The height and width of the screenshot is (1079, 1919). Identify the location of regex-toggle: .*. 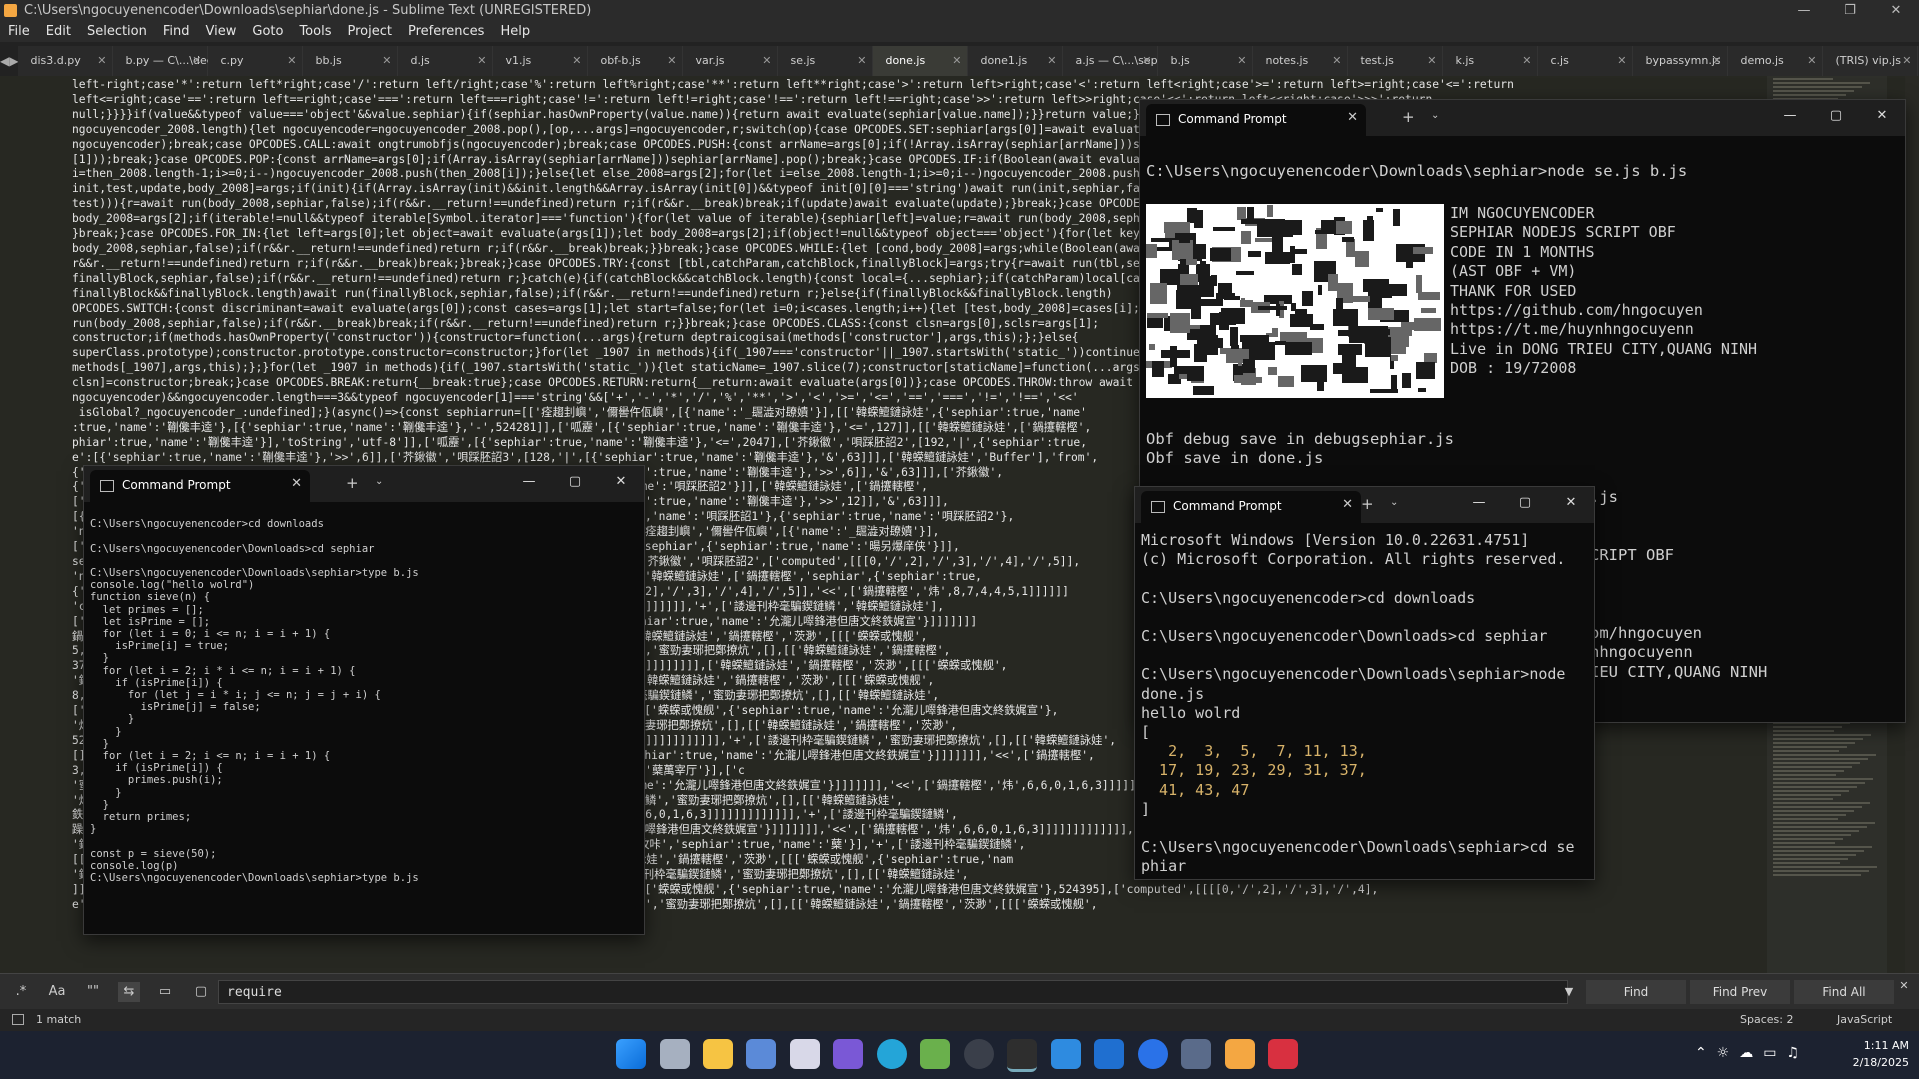
(21, 992).